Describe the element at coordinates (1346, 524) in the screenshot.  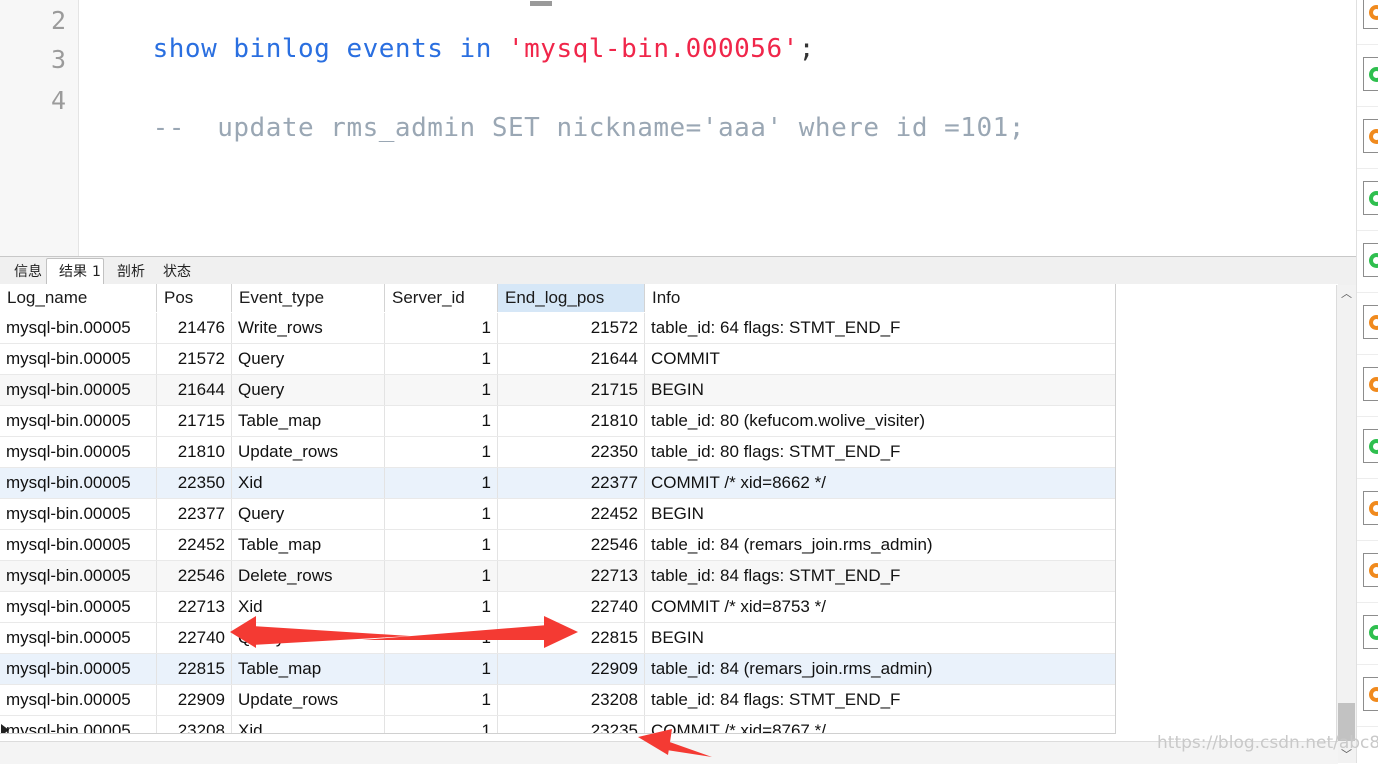
I see `grid-vertical-scrollbar: ︿ ﹀` at that location.